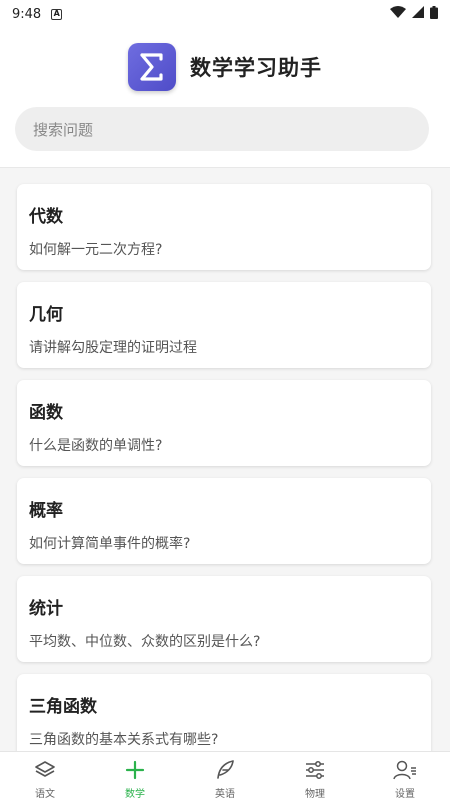 The image size is (450, 800). I want to click on battery-icon, so click(434, 14).